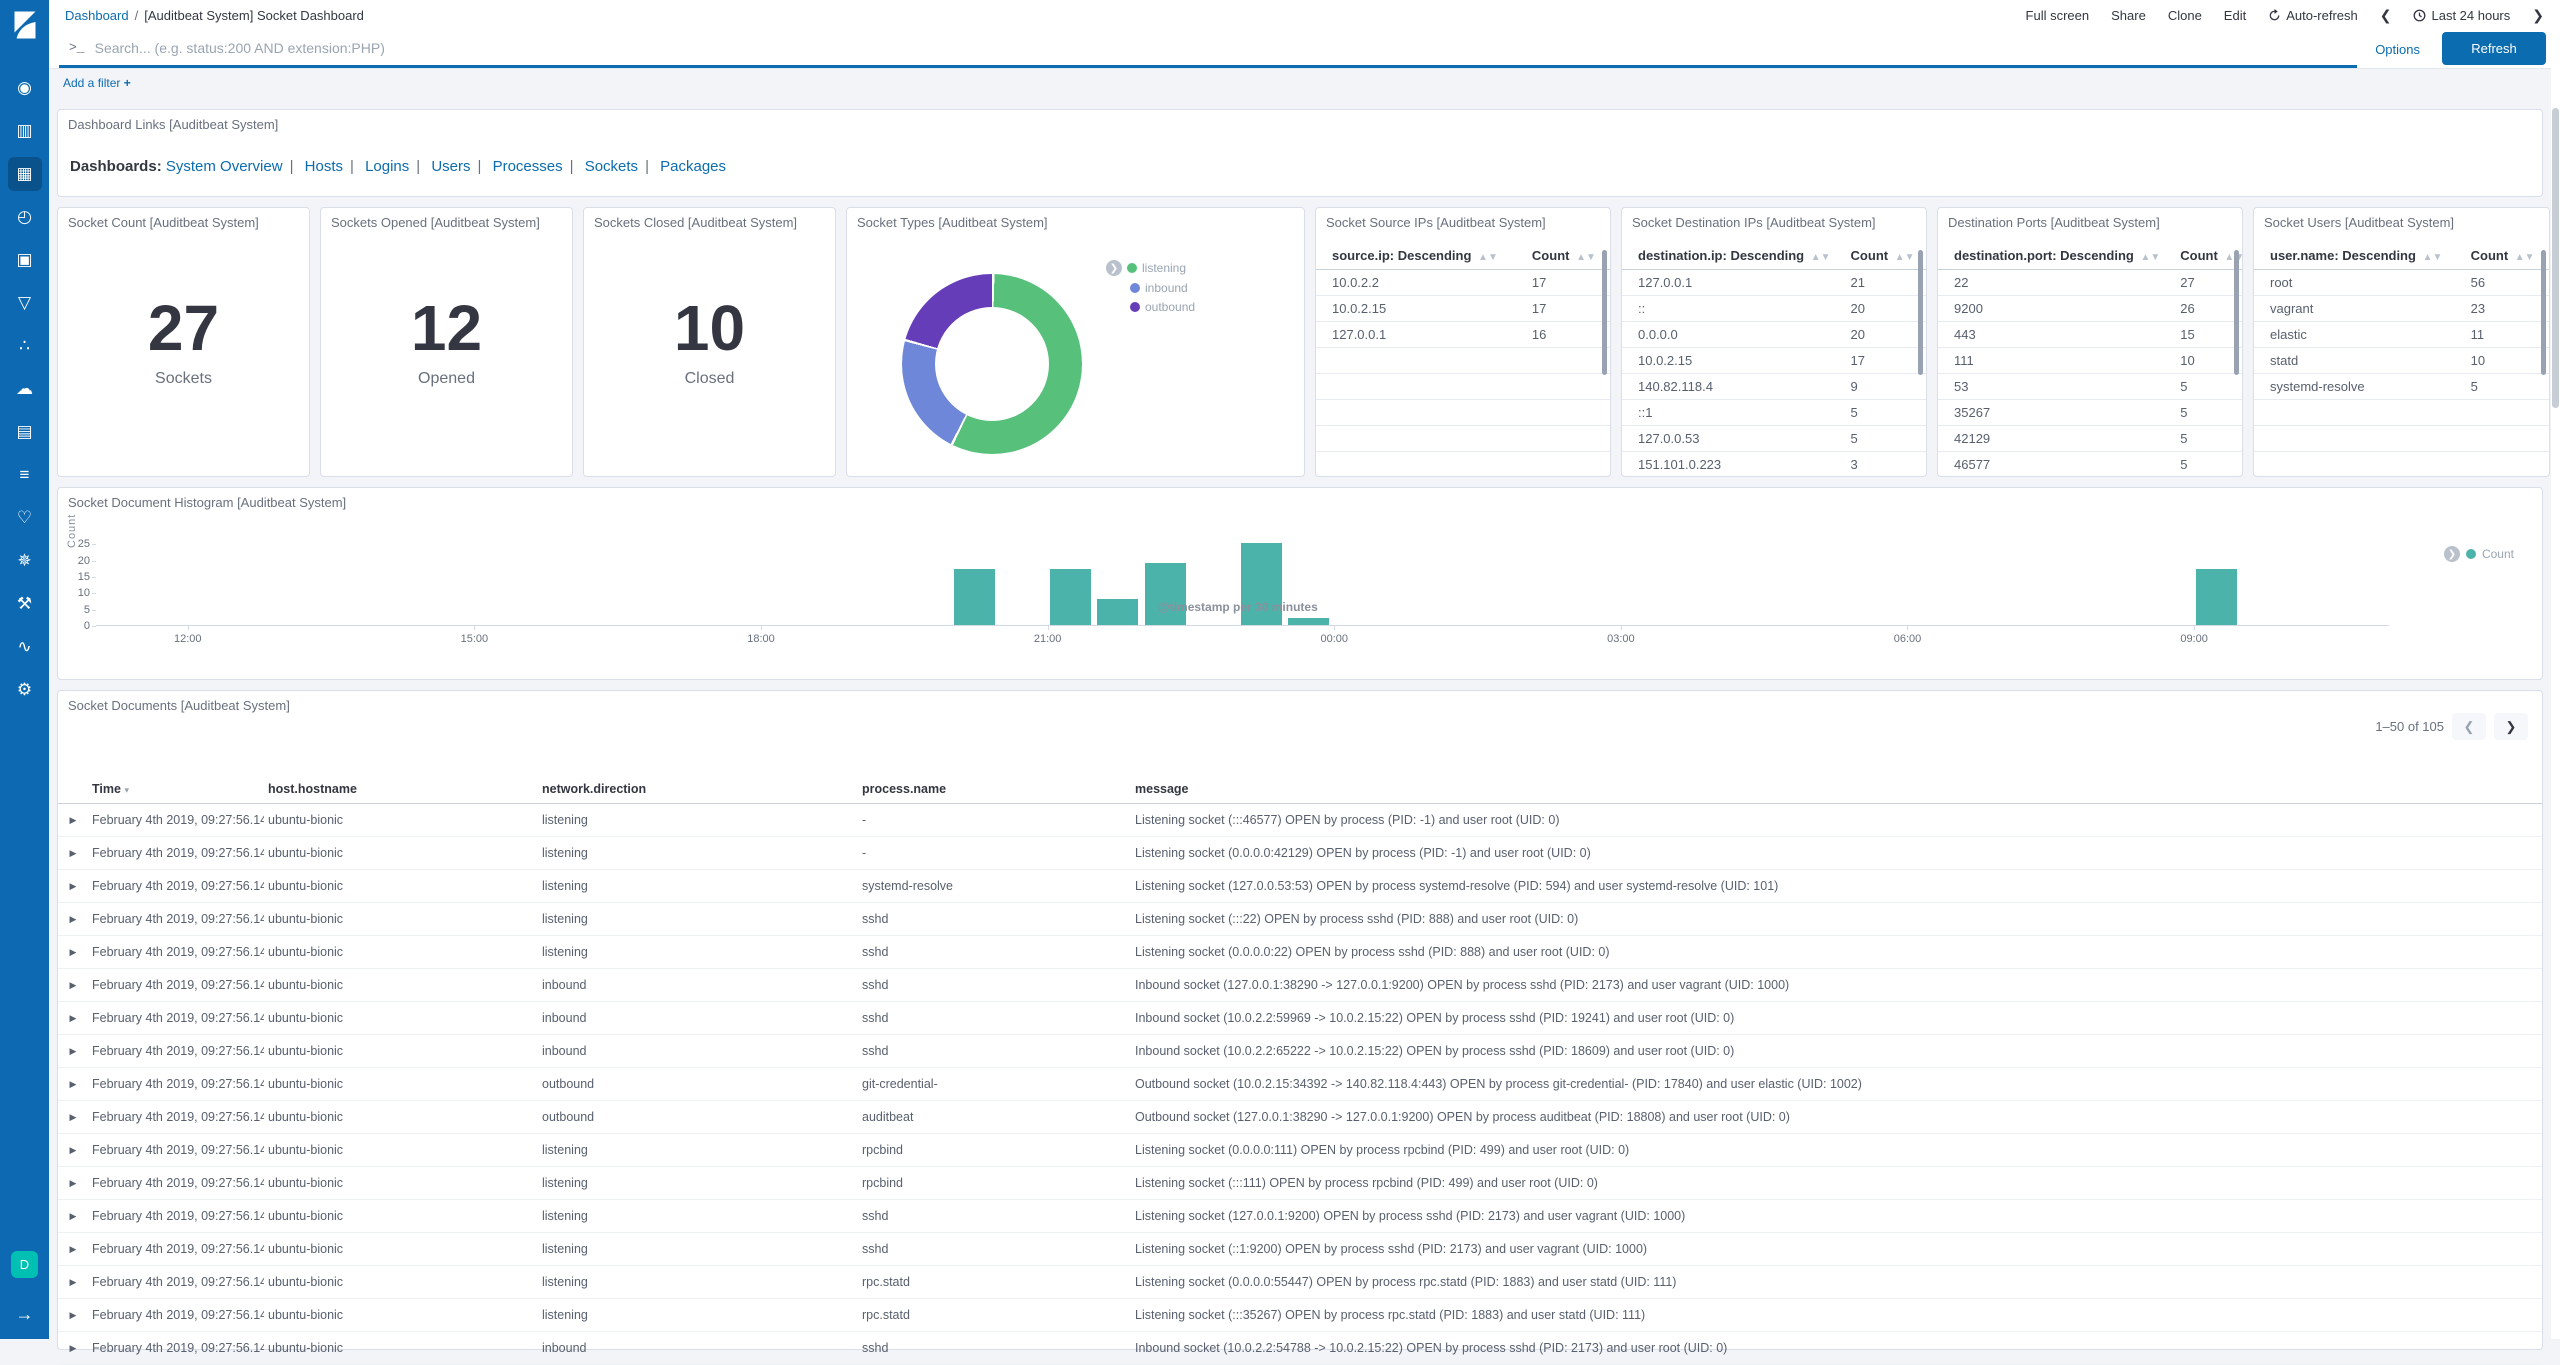 This screenshot has width=2560, height=1365. Describe the element at coordinates (1416, 334) in the screenshot. I see `agg-cell: 127.0.0.1` at that location.